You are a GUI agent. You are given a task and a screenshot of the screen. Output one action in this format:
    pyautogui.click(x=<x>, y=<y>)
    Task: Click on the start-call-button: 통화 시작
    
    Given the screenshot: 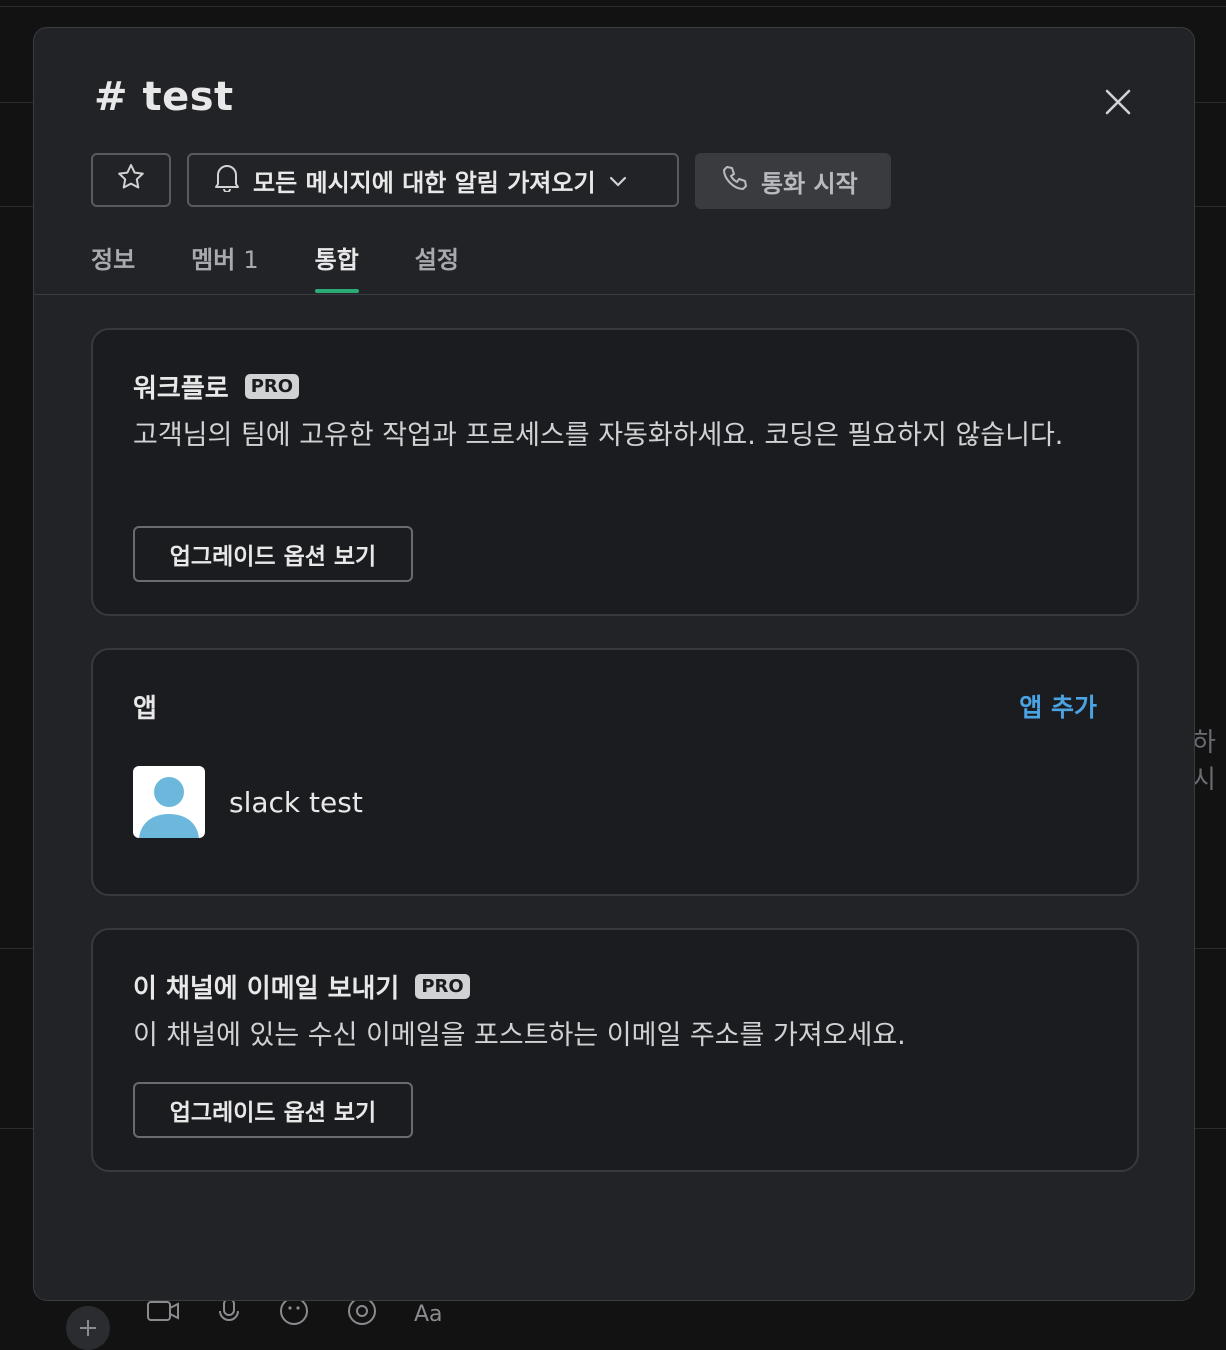 What is the action you would take?
    pyautogui.click(x=793, y=181)
    